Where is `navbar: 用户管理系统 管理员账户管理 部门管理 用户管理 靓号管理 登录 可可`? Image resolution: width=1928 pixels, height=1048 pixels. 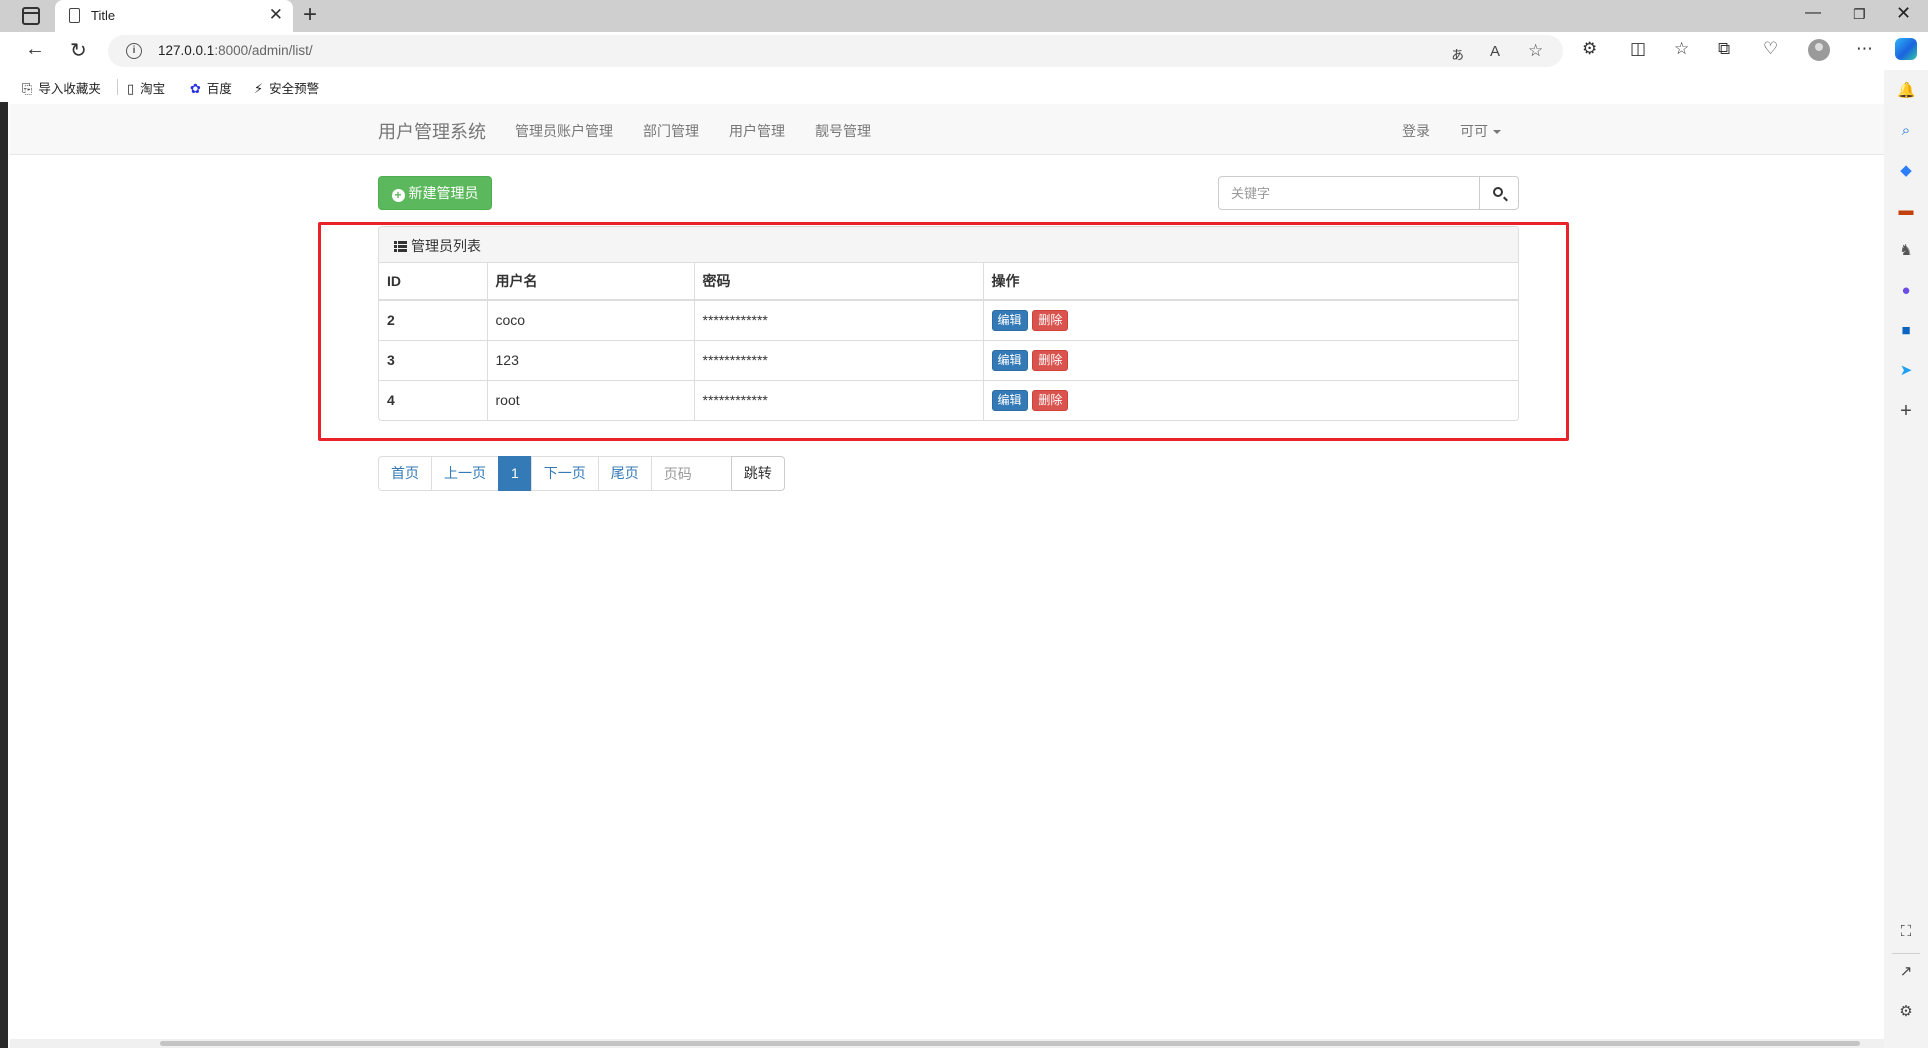
navbar: 用户管理系统 管理员账户管理 部门管理 用户管理 靓号管理 登录 可可 is located at coordinates (947, 129).